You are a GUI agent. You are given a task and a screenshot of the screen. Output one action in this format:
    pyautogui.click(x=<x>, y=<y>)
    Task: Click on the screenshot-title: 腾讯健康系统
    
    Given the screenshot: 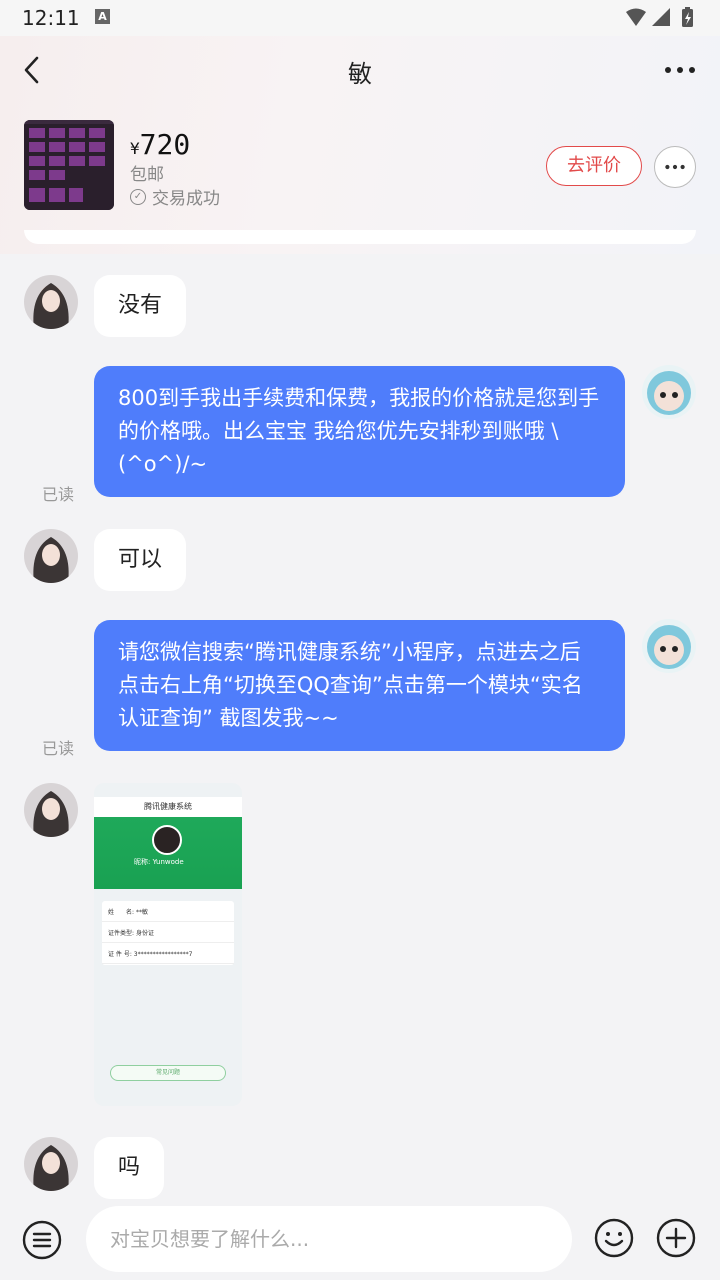 What is the action you would take?
    pyautogui.click(x=168, y=806)
    